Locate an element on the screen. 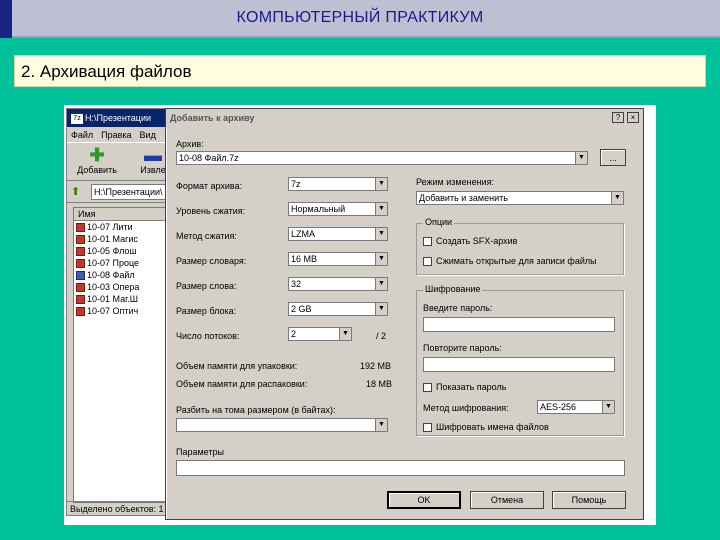 Image resolution: width=720 pixels, height=540 pixels. encrypt-names-label: Шифровать имена файлов is located at coordinates (492, 427).